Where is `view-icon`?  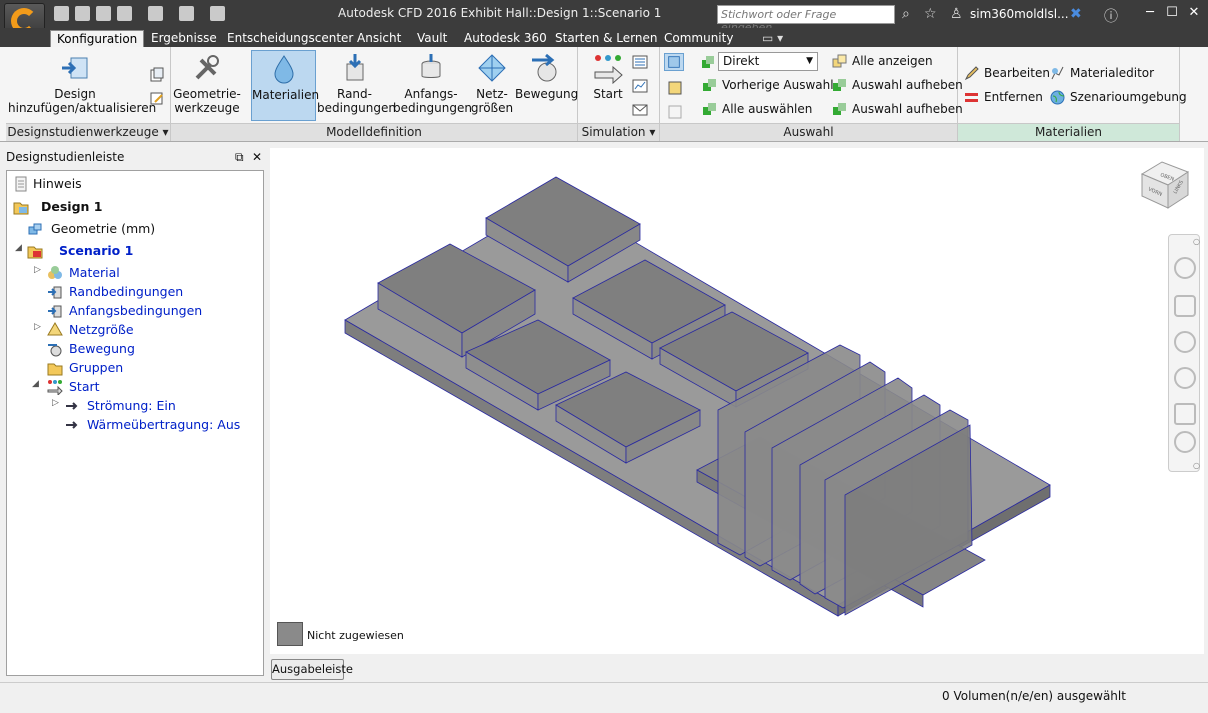 view-icon is located at coordinates (186, 13).